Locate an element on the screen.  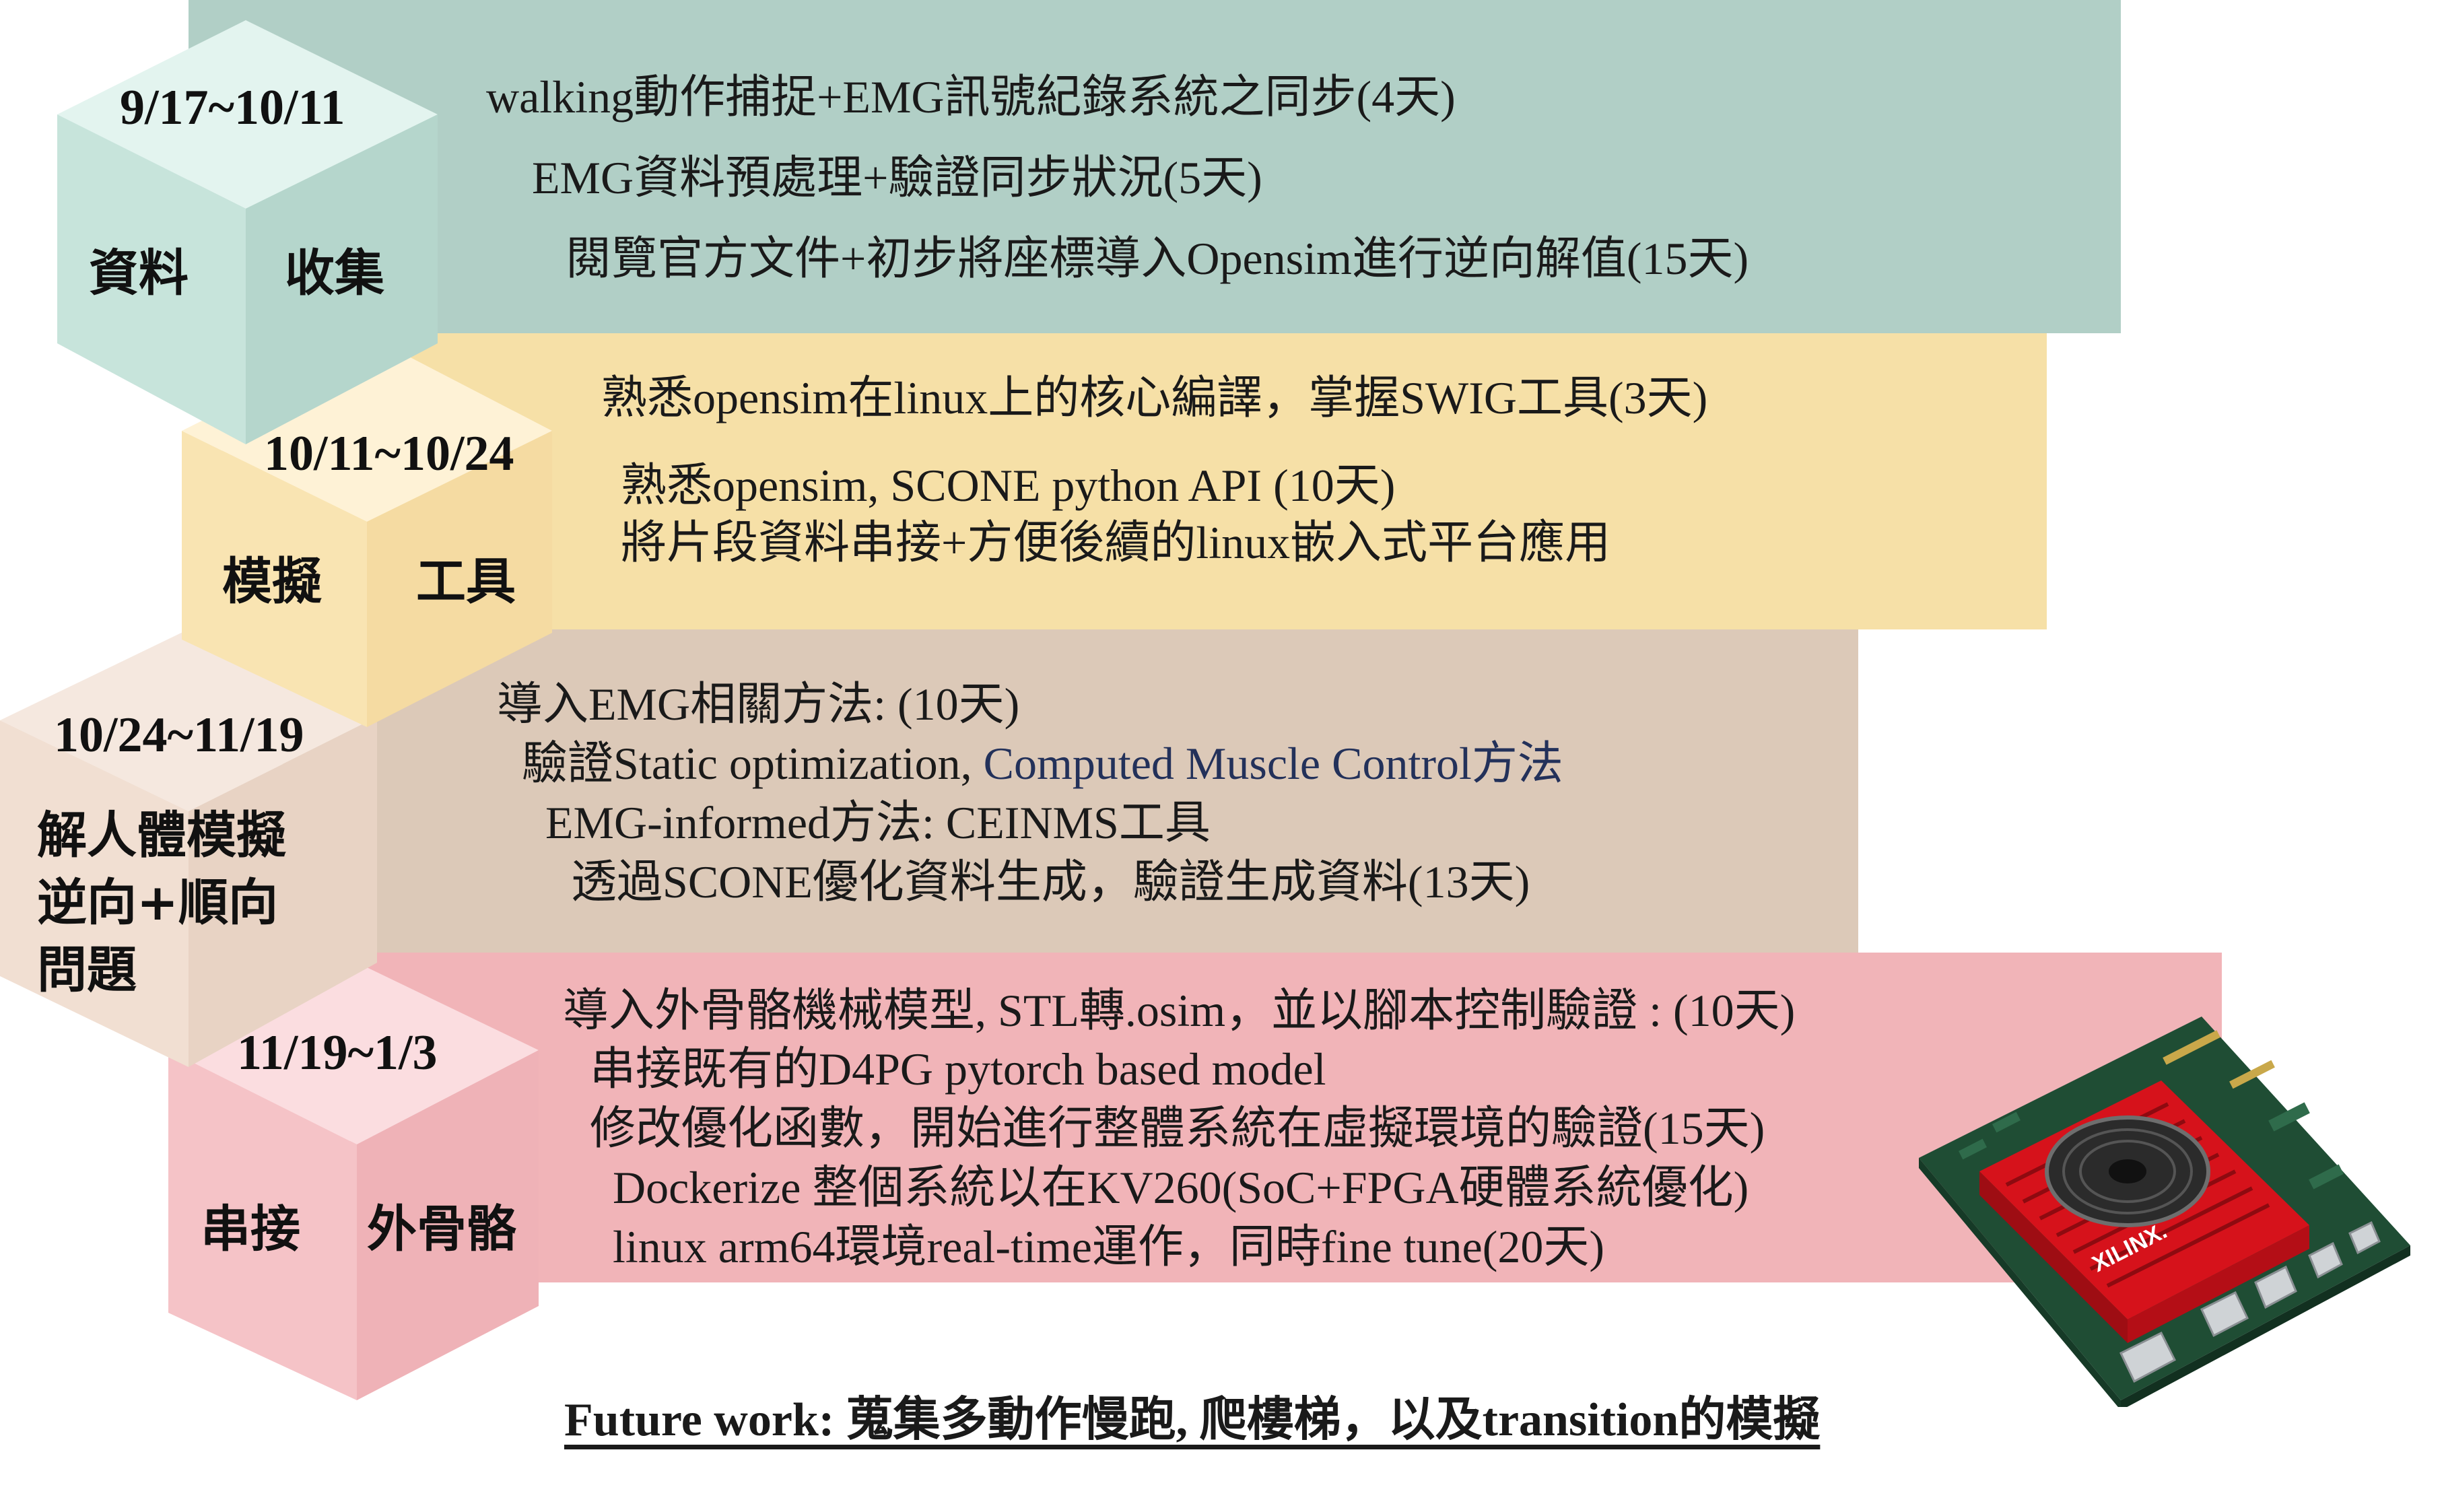
phase3-task-4: 透過SCONE優化資料生成，驗證生成資料(13天) is located at coordinates (1050, 881).